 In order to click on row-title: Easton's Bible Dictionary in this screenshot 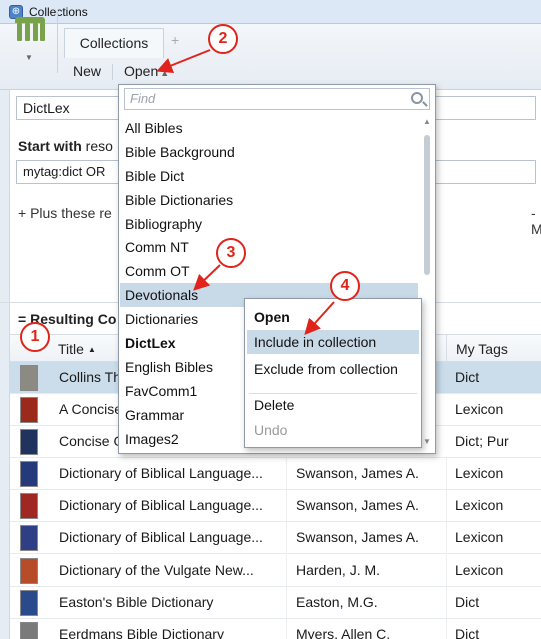, I will do `click(136, 602)`.